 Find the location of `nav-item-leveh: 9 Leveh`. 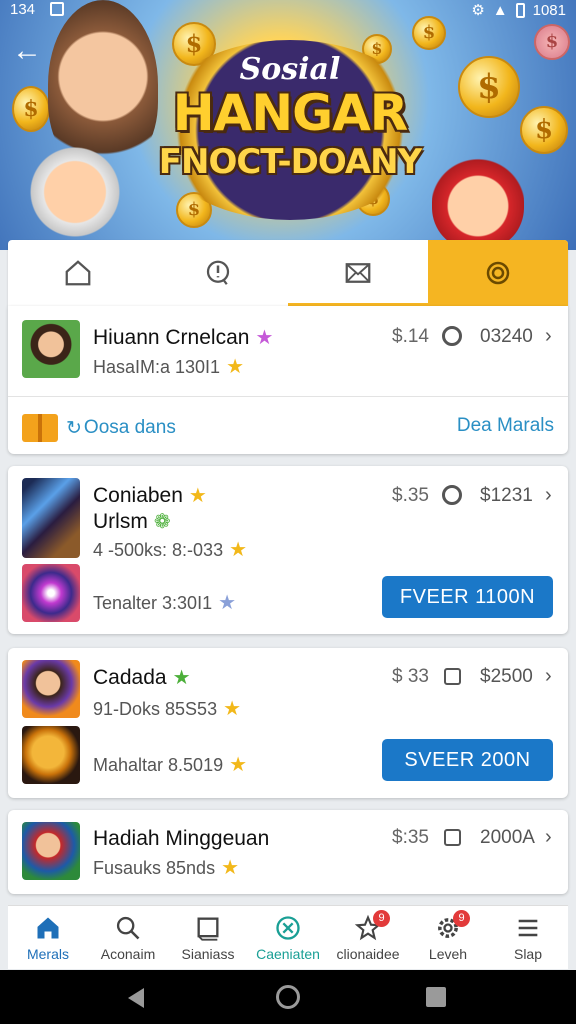

nav-item-leveh: 9 Leveh is located at coordinates (448, 937).